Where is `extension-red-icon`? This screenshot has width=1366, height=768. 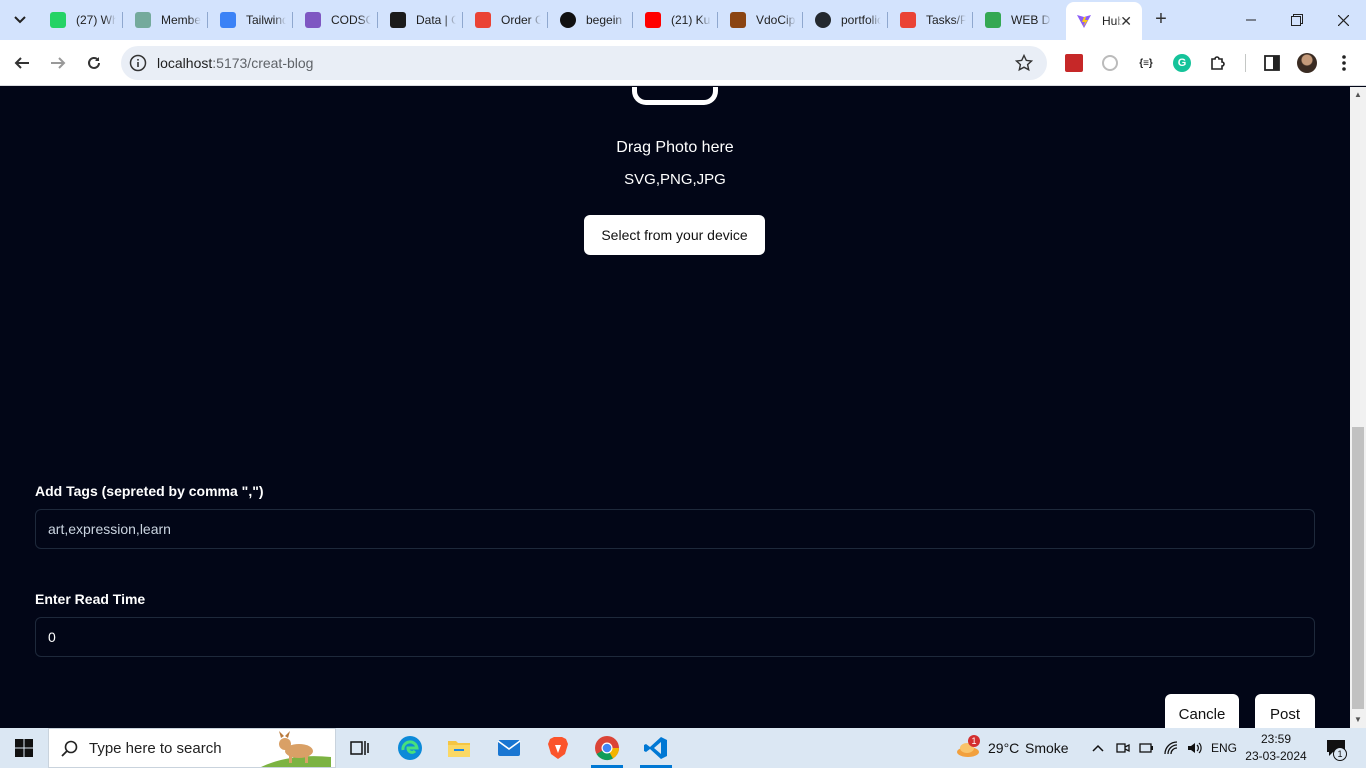
extension-red-icon is located at coordinates (1074, 63).